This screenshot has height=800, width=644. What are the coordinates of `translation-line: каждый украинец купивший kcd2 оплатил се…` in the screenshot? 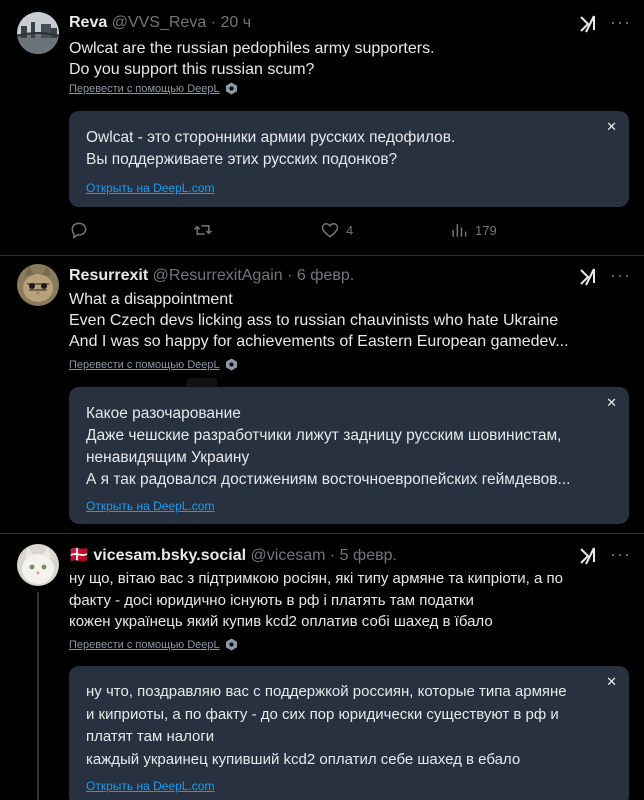 It's located at (303, 759).